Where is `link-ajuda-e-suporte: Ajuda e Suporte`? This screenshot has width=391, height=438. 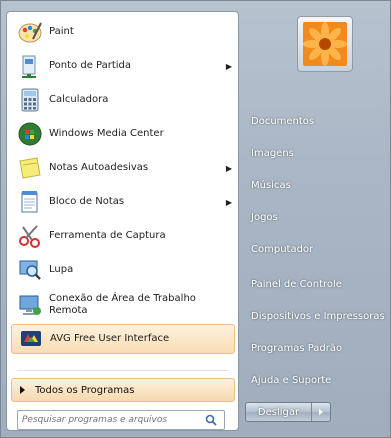 link-ajuda-e-suporte: Ajuda e Suporte is located at coordinates (318, 380).